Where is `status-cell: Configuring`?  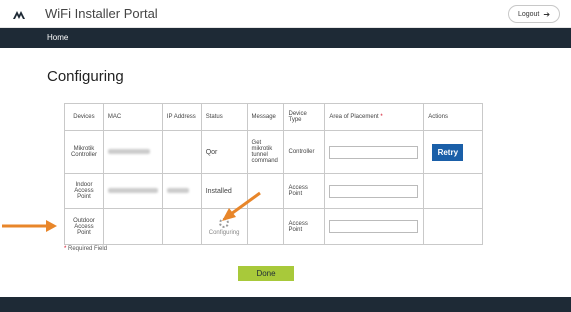 status-cell: Configuring is located at coordinates (224, 226).